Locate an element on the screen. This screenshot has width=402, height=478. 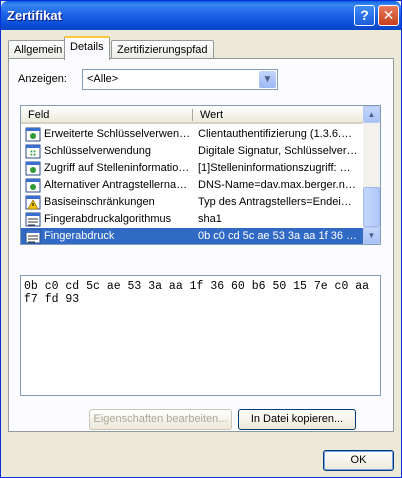
scroll-up-icon: ▲ is located at coordinates (371, 114).